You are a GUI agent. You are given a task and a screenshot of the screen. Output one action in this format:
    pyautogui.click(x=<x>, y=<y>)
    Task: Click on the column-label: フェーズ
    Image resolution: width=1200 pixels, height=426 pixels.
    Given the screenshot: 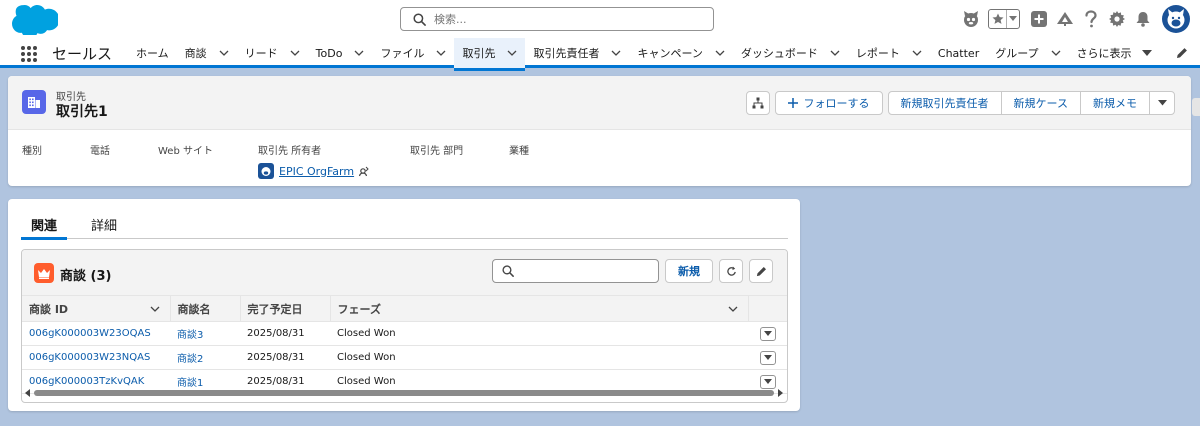 What is the action you would take?
    pyautogui.click(x=359, y=309)
    